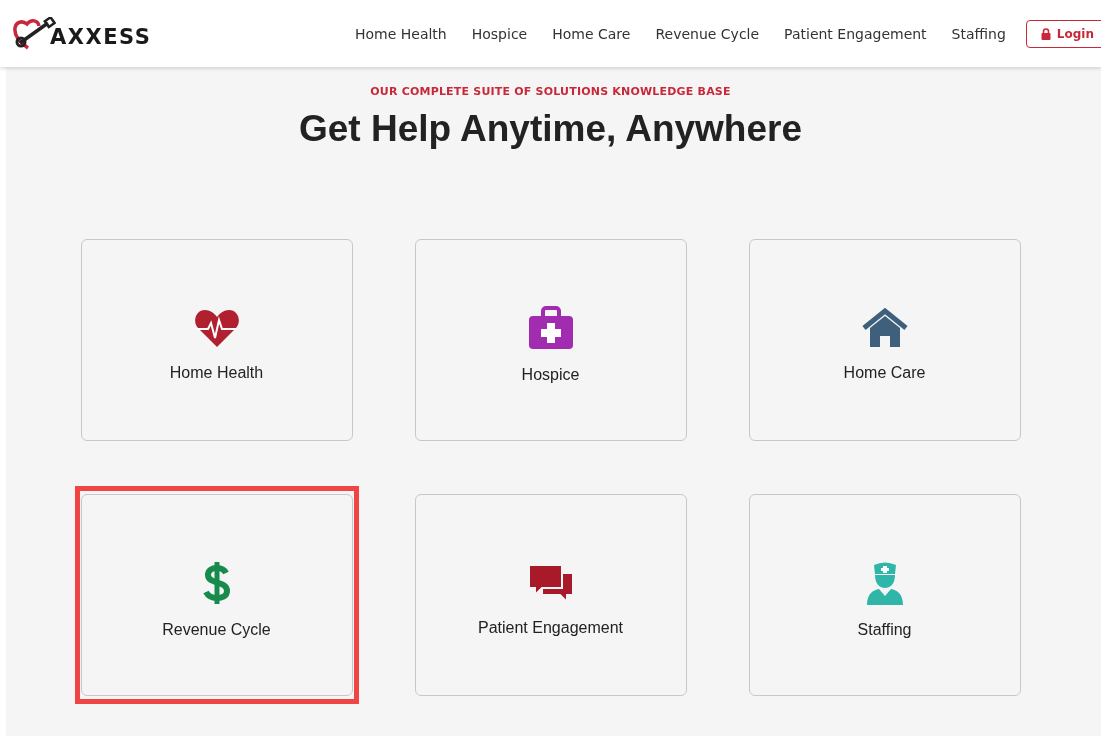 This screenshot has width=1101, height=736. I want to click on section-eyebrow: OUR COMPLETE SUITE OF SOLUTIONS KNOWLEDGE BASE, so click(550, 91).